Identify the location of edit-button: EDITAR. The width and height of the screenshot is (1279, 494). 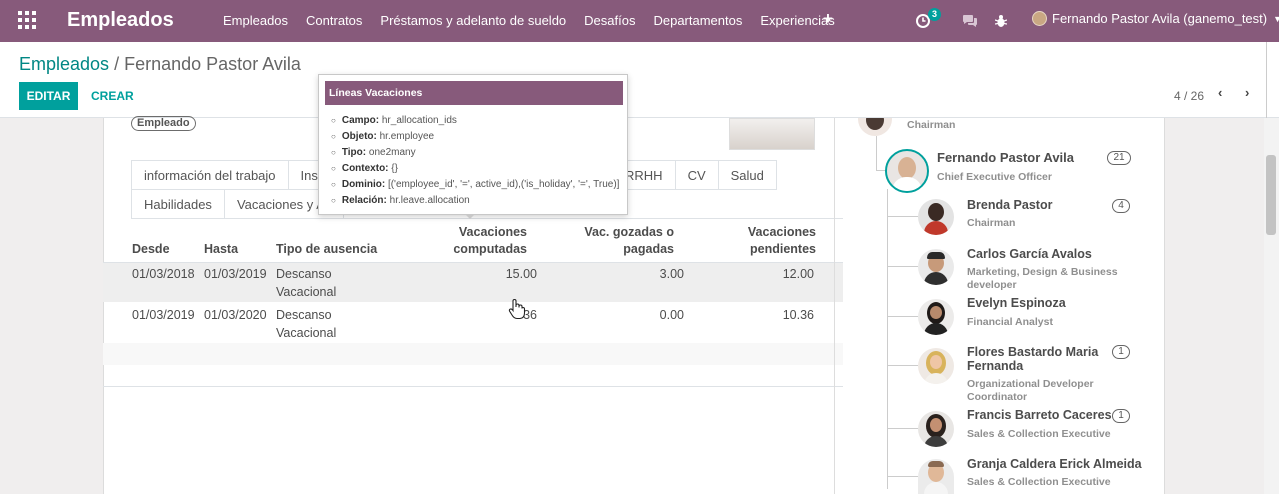
(48, 96).